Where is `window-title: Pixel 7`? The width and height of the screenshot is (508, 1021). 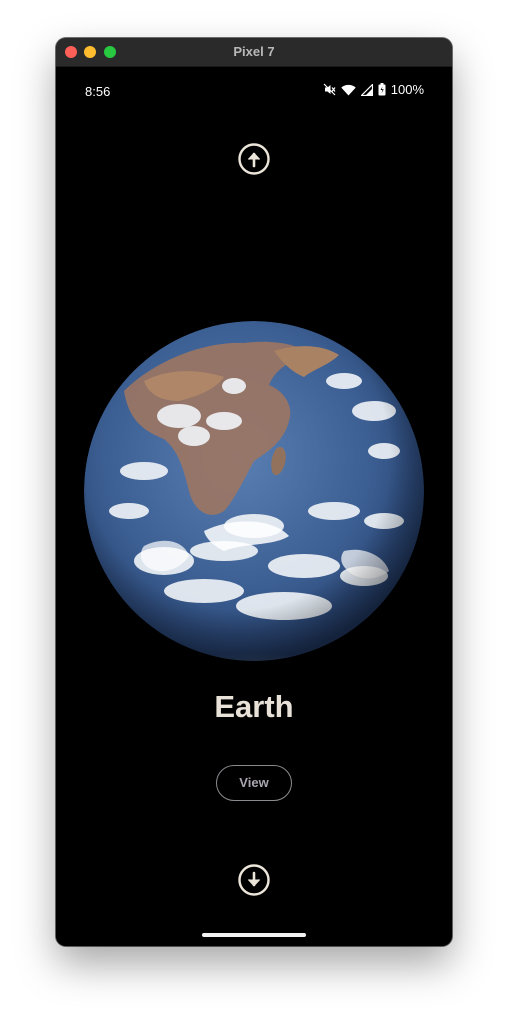
window-title: Pixel 7 is located at coordinates (254, 51).